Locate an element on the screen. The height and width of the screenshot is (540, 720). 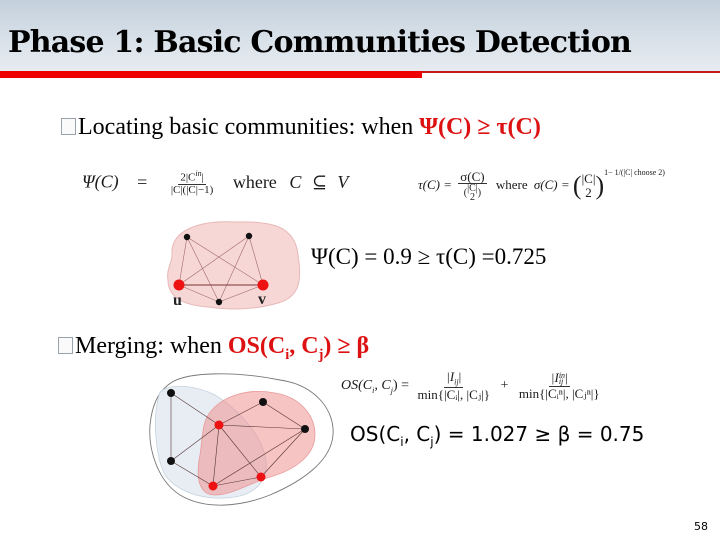
slide-title: Phase 1: Basic Communities Detection is located at coordinates (320, 42).